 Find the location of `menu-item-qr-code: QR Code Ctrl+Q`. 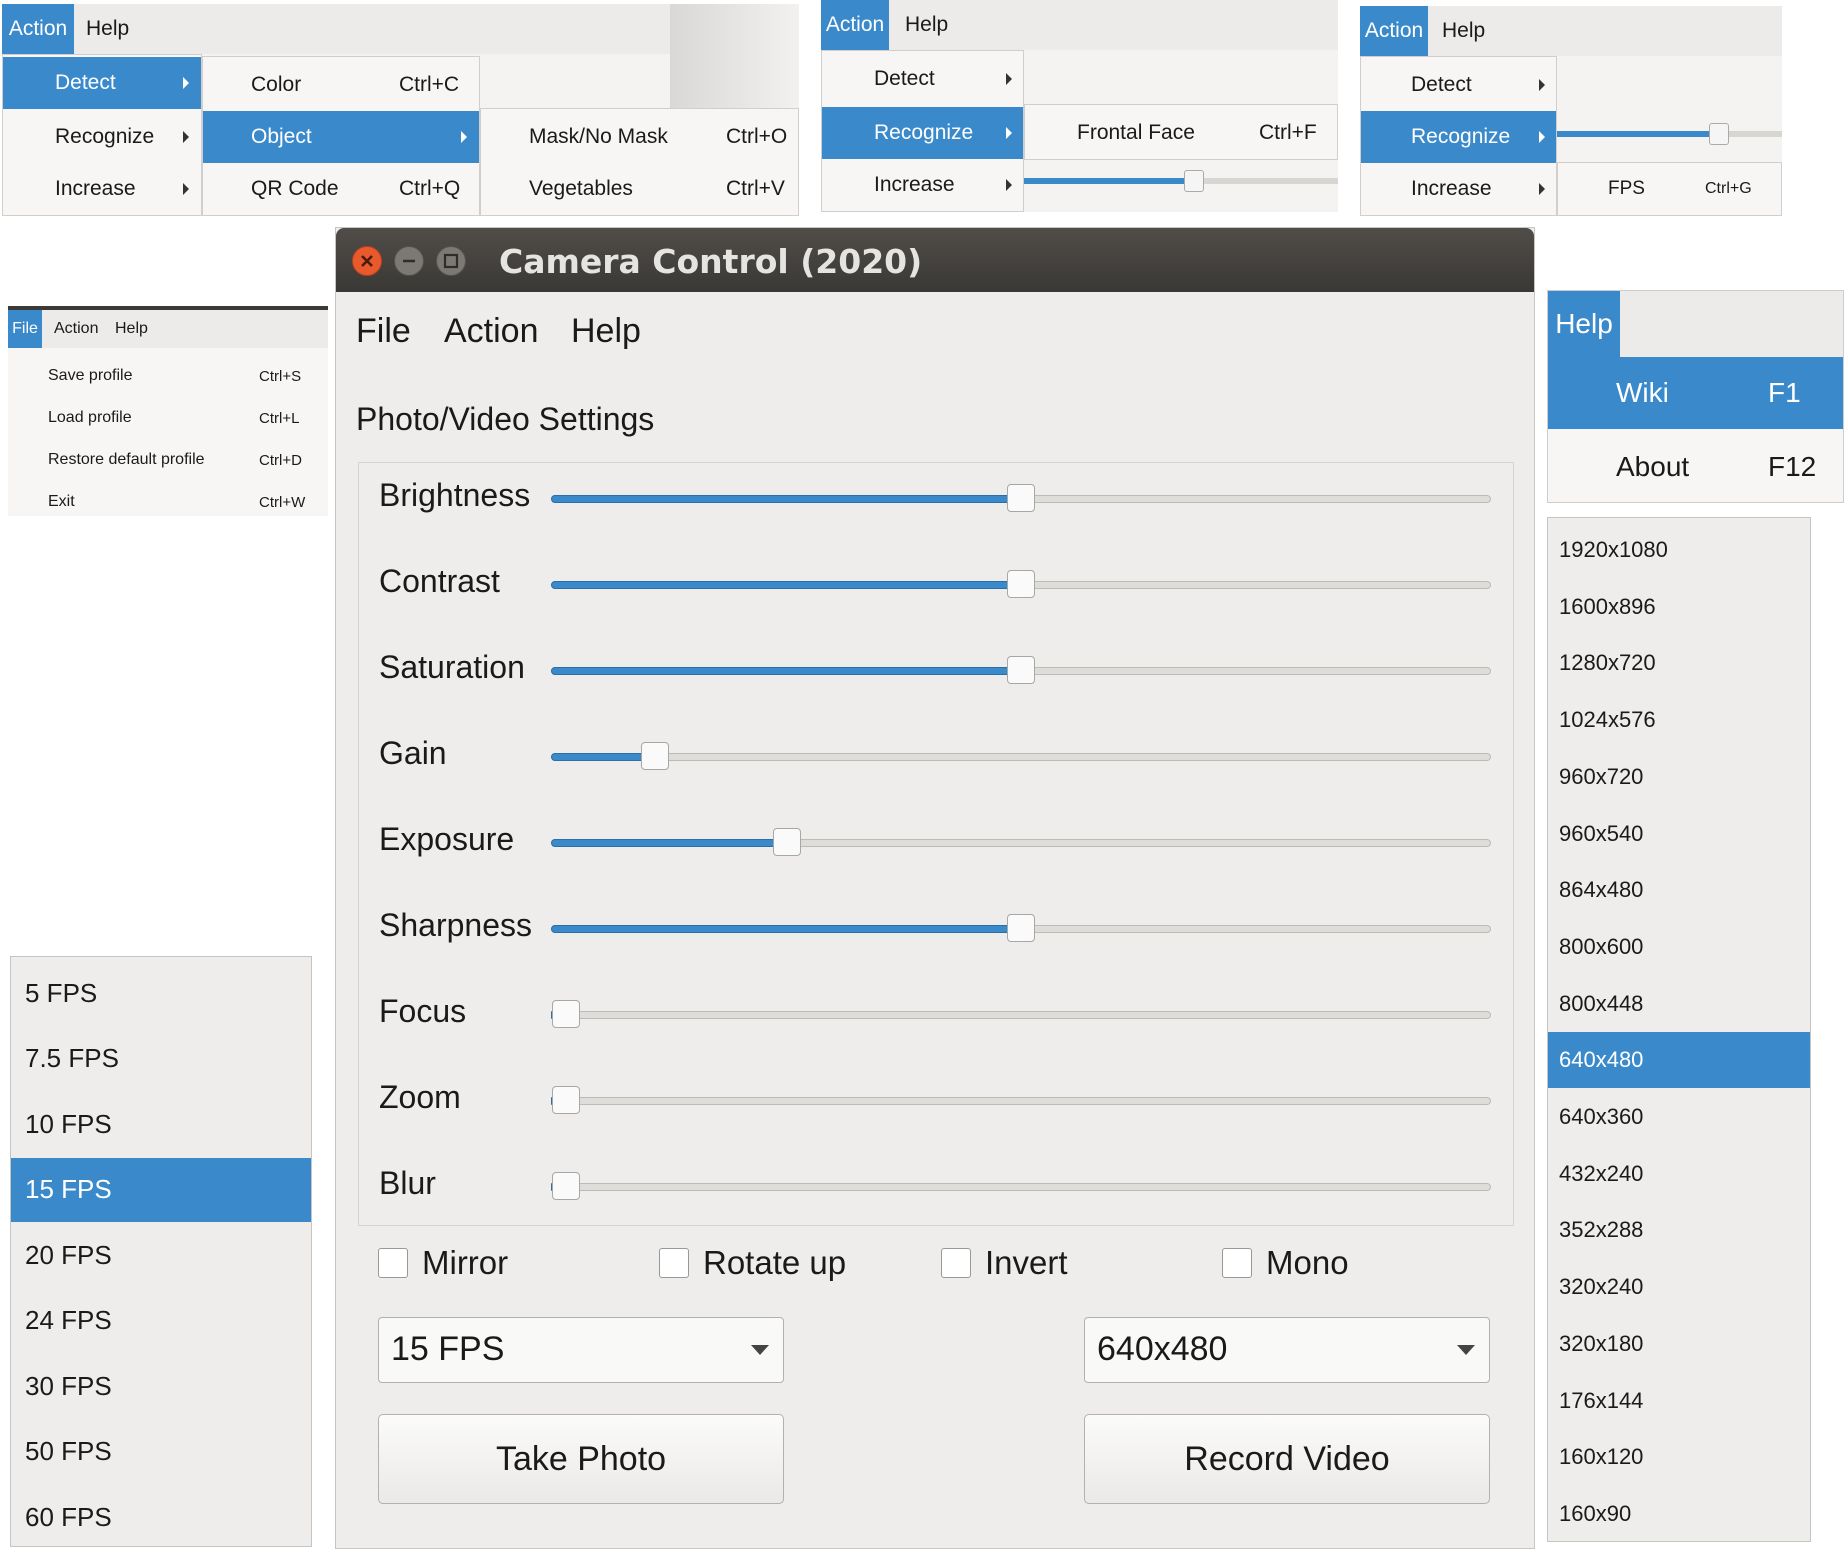

menu-item-qr-code: QR Code Ctrl+Q is located at coordinates (341, 189).